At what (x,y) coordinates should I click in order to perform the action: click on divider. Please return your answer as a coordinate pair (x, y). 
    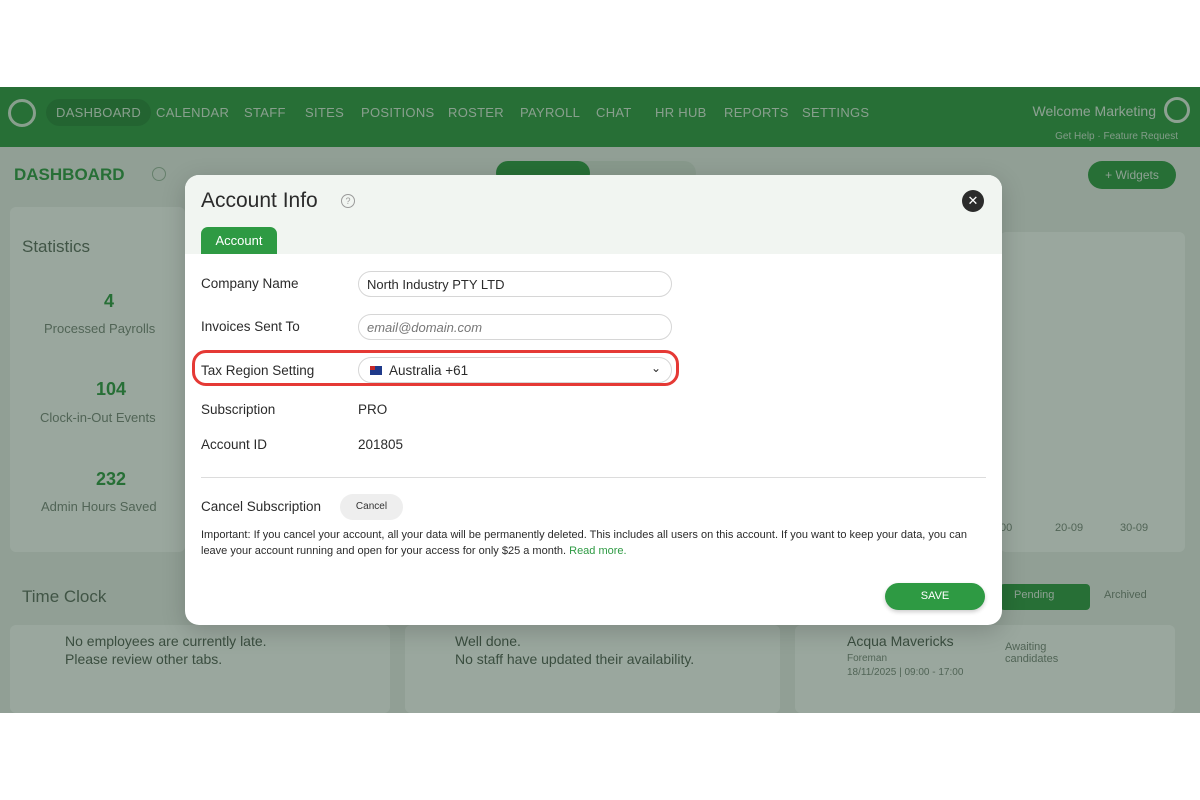
    Looking at the image, I should click on (593, 477).